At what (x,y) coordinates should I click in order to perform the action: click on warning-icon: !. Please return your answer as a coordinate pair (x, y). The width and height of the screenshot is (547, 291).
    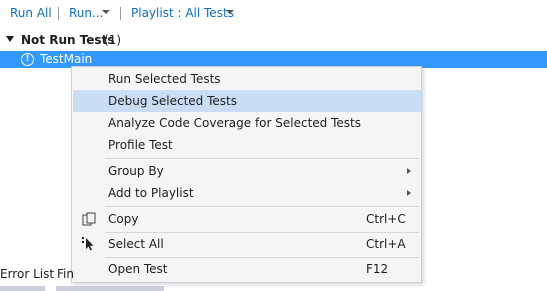
    Looking at the image, I should click on (27, 59).